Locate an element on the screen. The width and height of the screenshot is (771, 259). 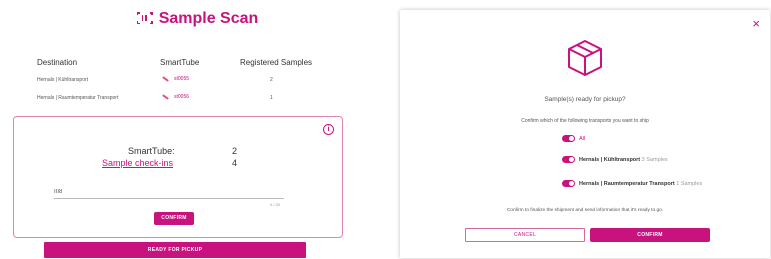
barcode-icon is located at coordinates (144, 18).